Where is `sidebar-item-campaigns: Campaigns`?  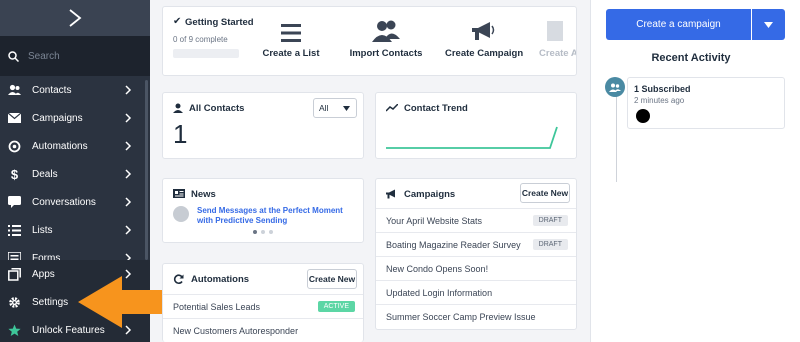 sidebar-item-campaigns: Campaigns is located at coordinates (75, 118).